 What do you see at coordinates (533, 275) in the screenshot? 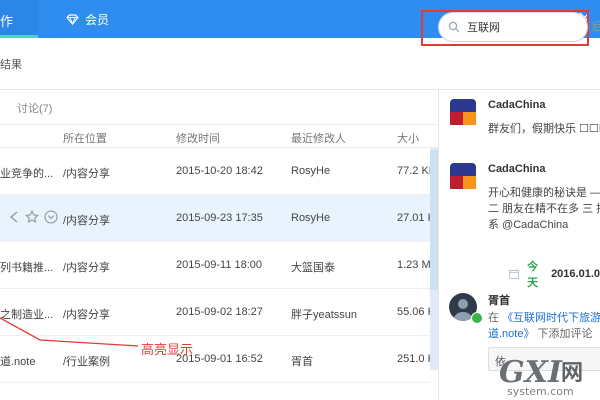
I see `date-today: 今天` at bounding box center [533, 275].